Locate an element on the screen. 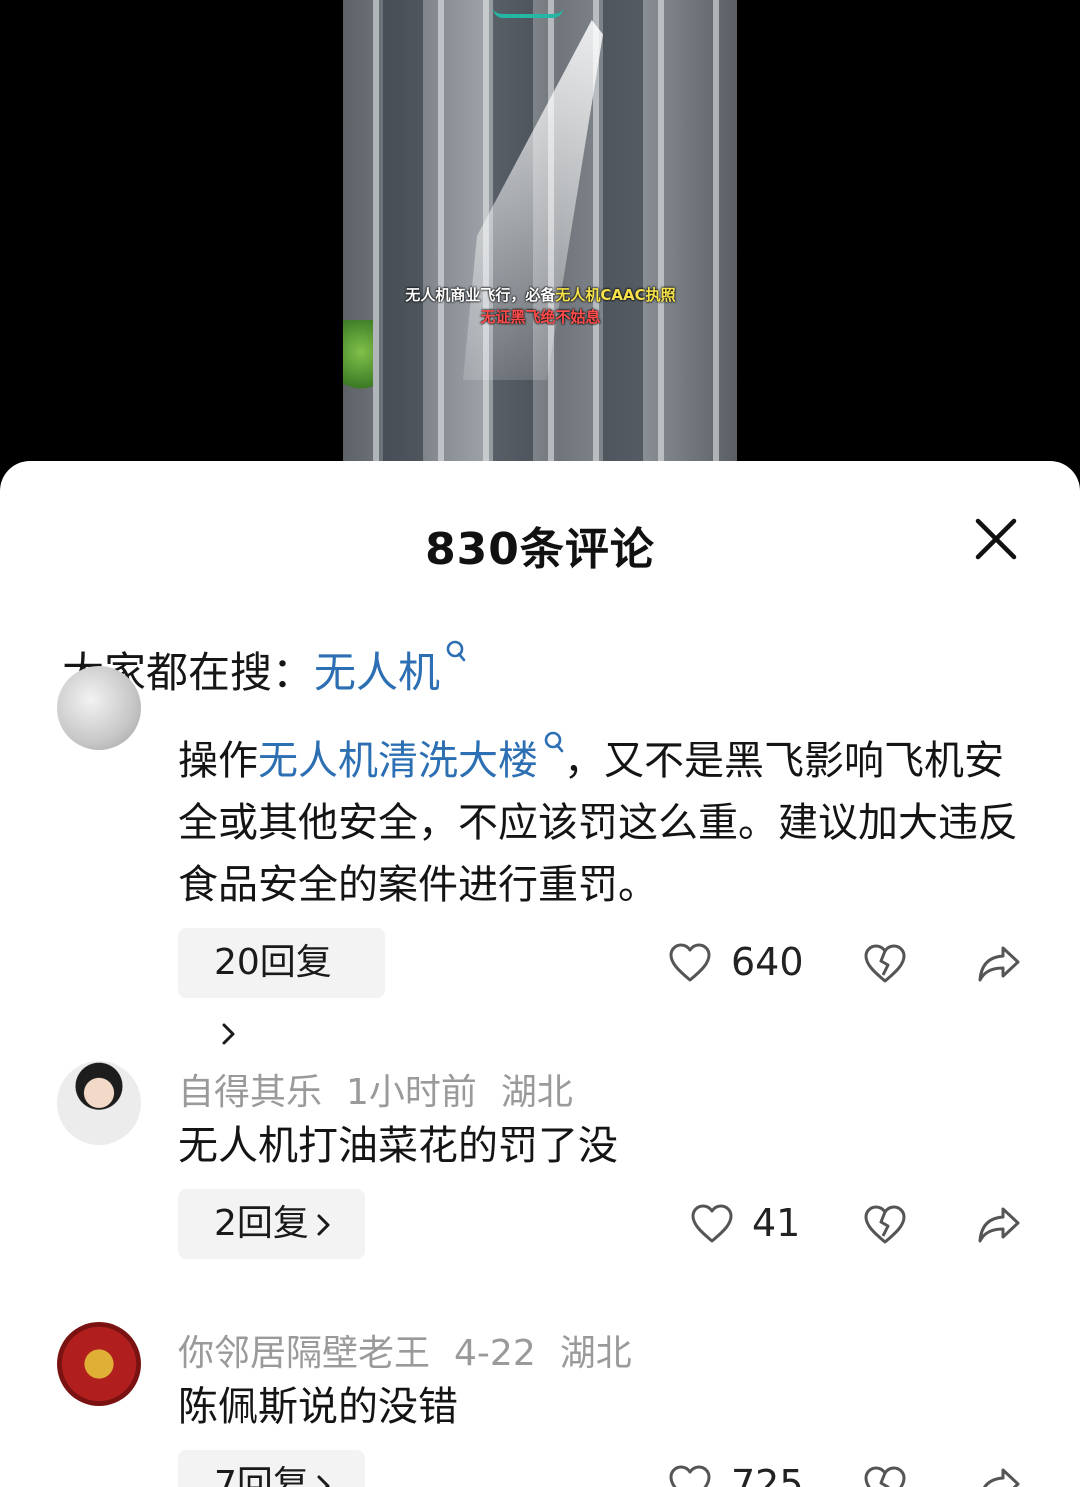  caption-text: 无人机商业飞行，必备 is located at coordinates (480, 295).